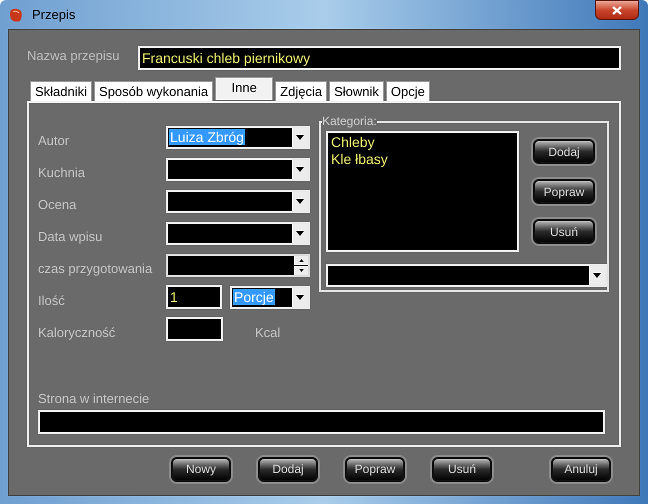  I want to click on field-label: Ocena, so click(58, 205).